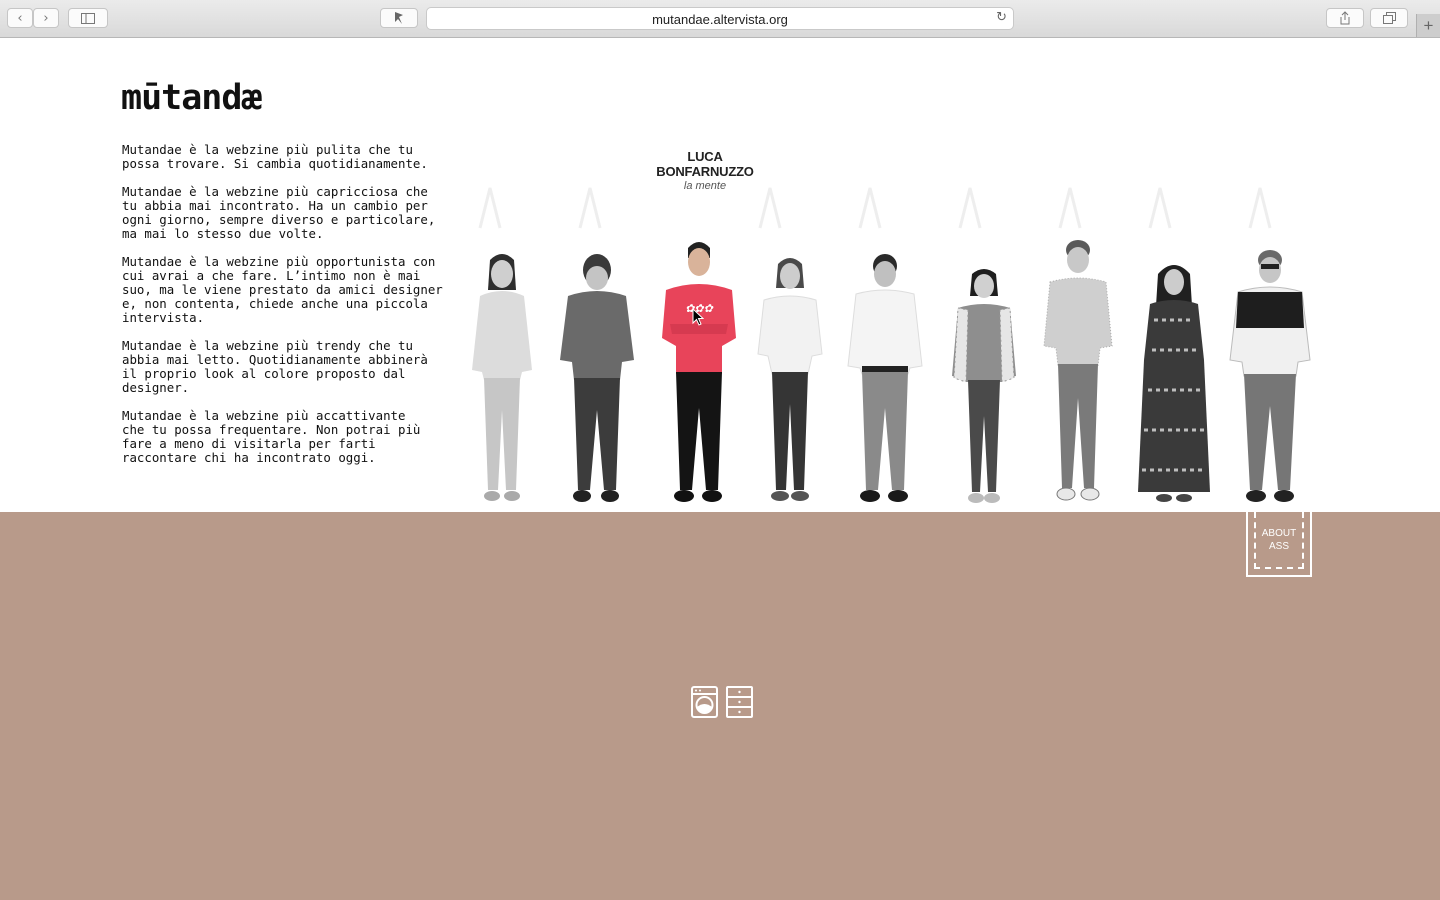  I want to click on sidebar-icon, so click(88, 18).